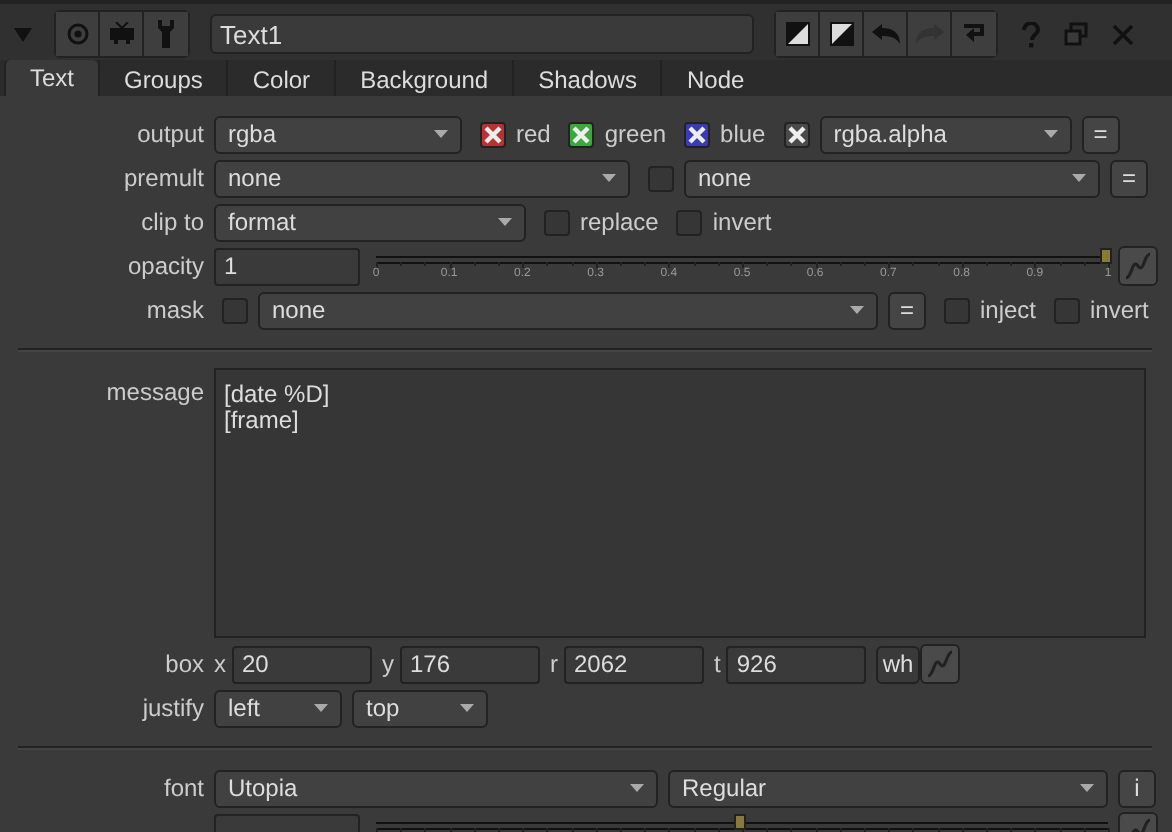 The width and height of the screenshot is (1172, 832). Describe the element at coordinates (974, 34) in the screenshot. I see `revert-icon` at that location.